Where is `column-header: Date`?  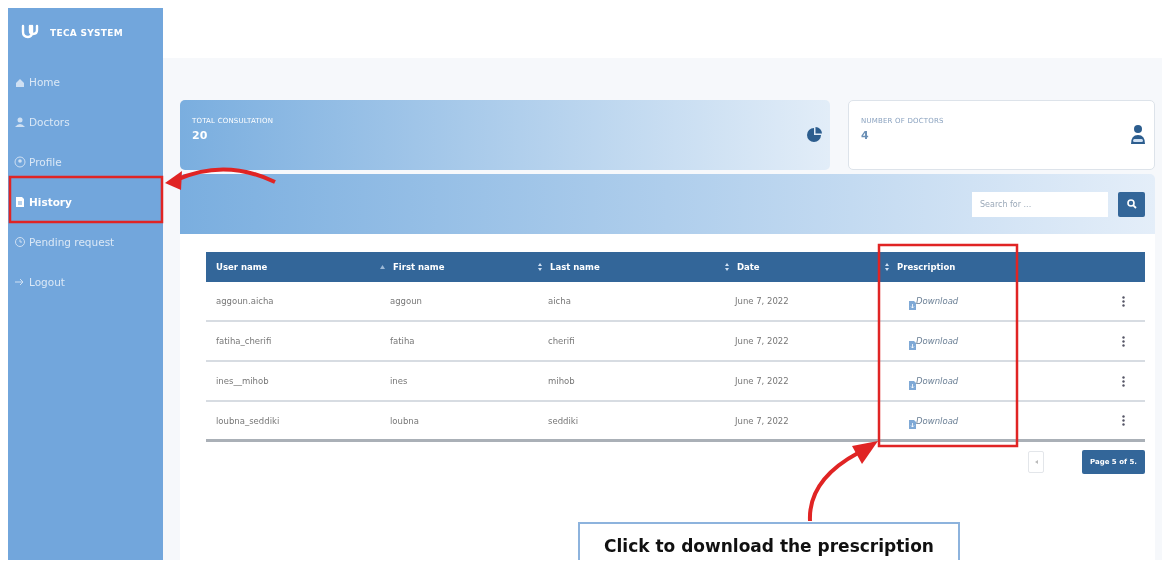 column-header: Date is located at coordinates (805, 267).